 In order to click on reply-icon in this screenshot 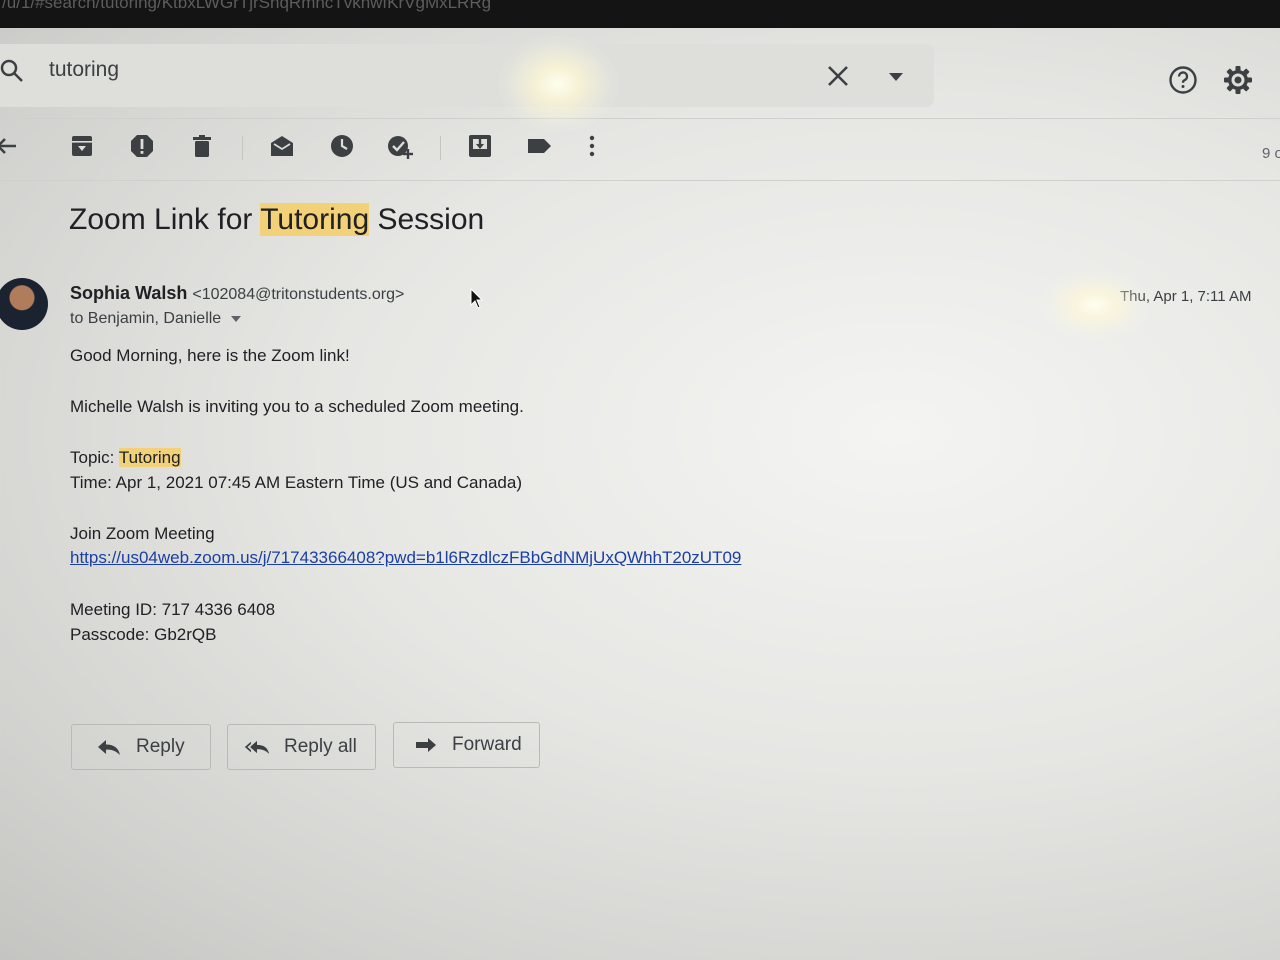, I will do `click(109, 747)`.